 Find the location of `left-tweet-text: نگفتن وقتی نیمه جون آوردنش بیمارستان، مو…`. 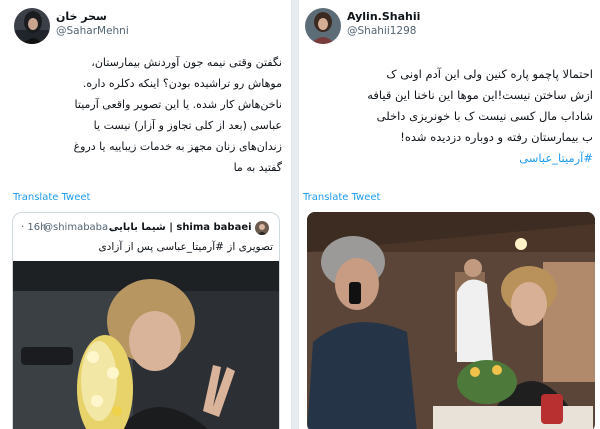

left-tweet-text: نگفتن وقتی نیمه جون آوردنش بیمارستان، مو… is located at coordinates (146, 115).